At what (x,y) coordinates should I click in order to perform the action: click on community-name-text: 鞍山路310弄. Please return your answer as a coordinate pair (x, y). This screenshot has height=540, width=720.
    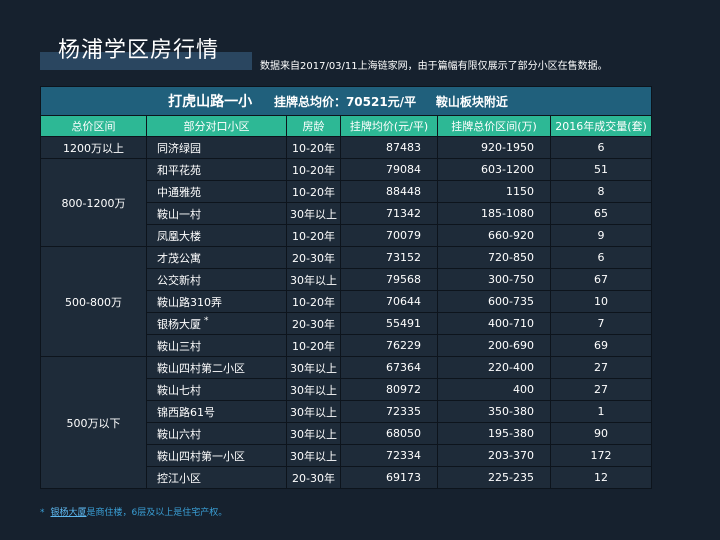
    Looking at the image, I should click on (189, 302).